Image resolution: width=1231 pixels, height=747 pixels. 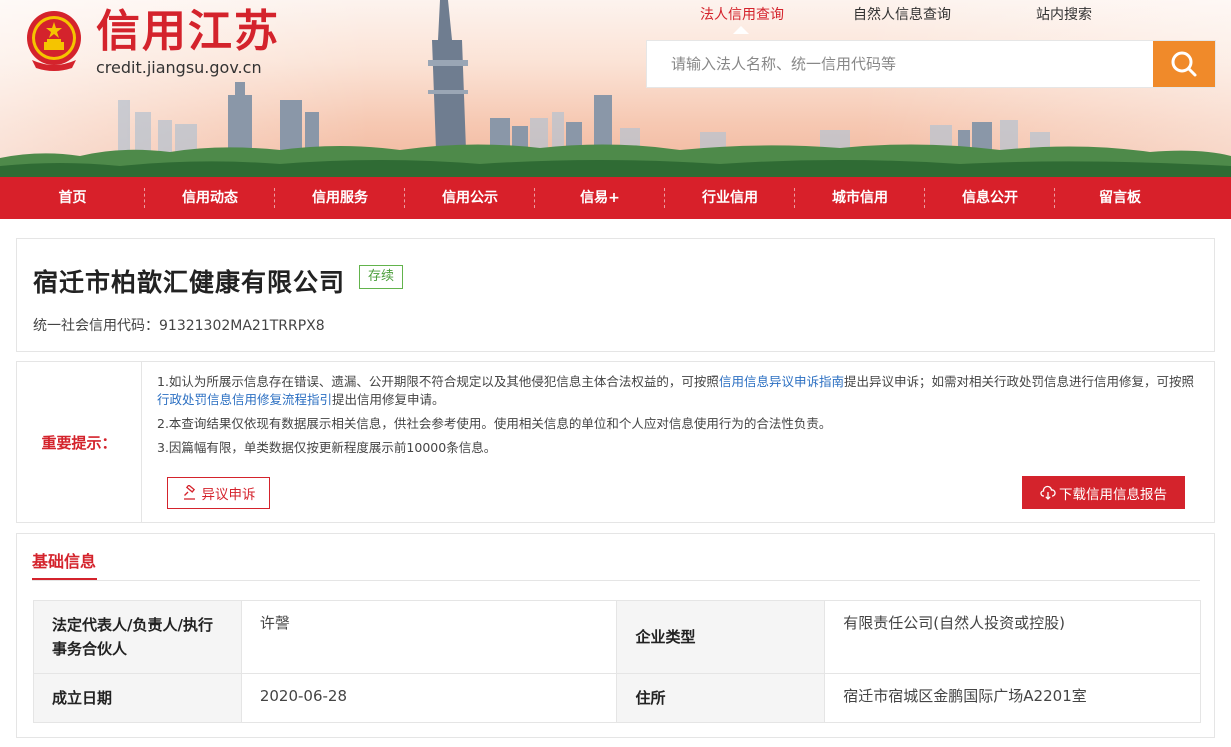 I want to click on section-title-basic-info: 基础信息, so click(x=64, y=560).